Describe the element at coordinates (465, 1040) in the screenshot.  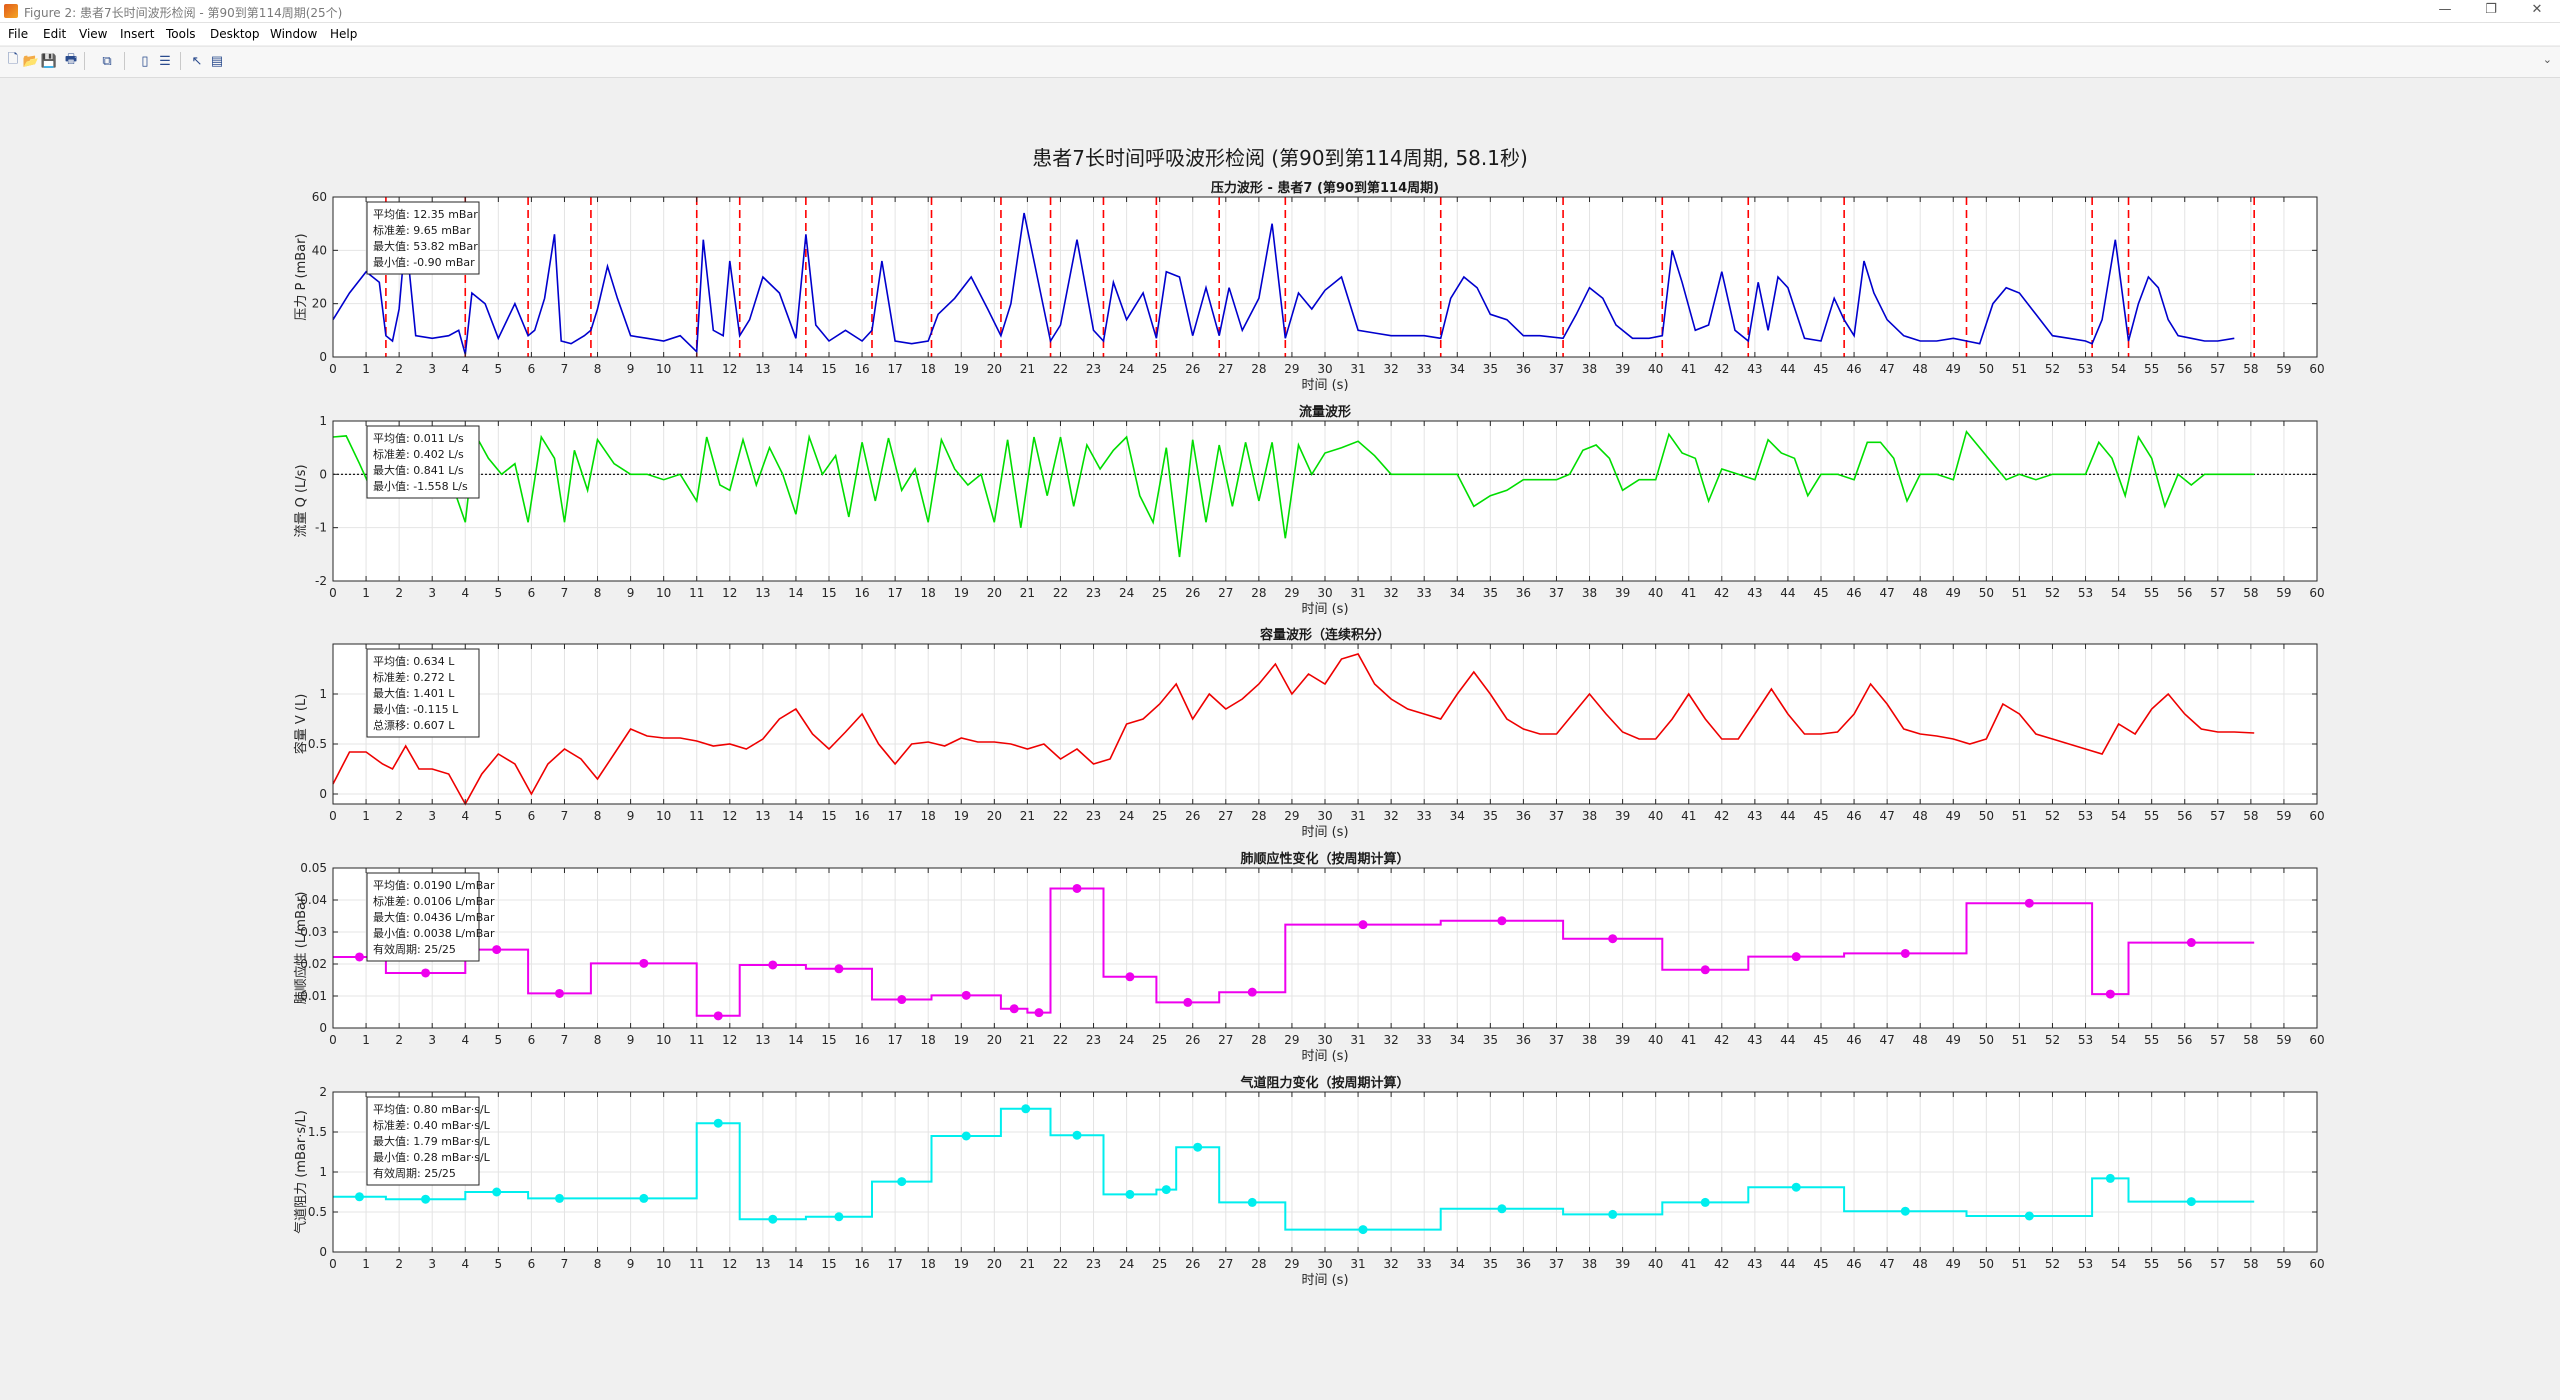
I see `compliance-xtick-label: 4` at that location.